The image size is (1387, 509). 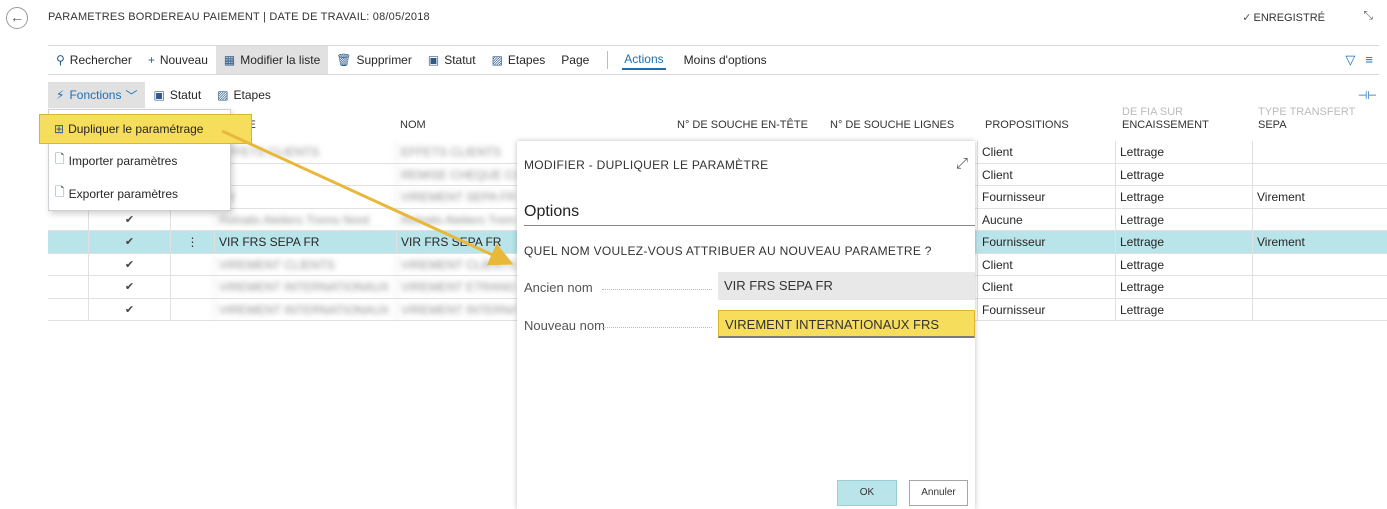 What do you see at coordinates (846, 324) in the screenshot?
I see `new-name-input: VIREMENT INTERNATIONAUX FRS` at bounding box center [846, 324].